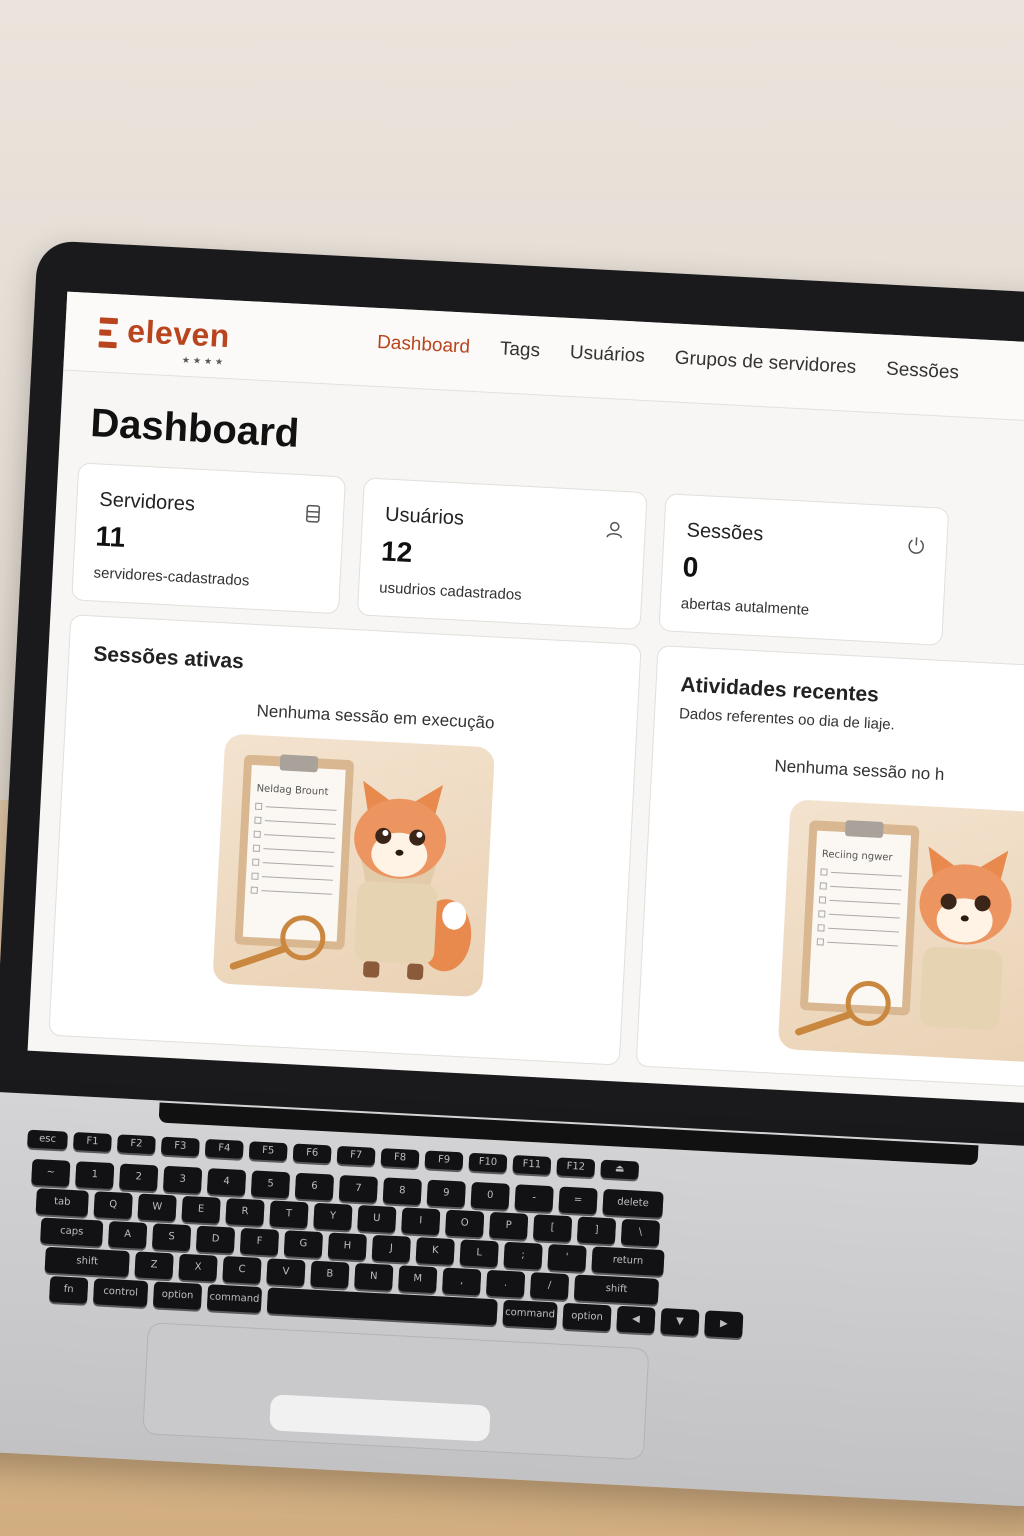 The width and height of the screenshot is (1024, 1536). Describe the element at coordinates (51, 1172) in the screenshot. I see `key-1-0: ~` at that location.